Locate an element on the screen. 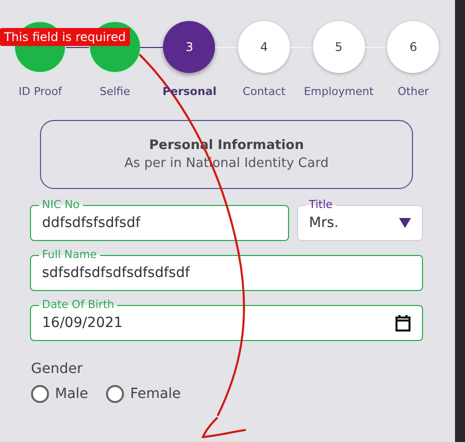 Image resolution: width=465 pixels, height=442 pixels. step-circle: 6 is located at coordinates (413, 47).